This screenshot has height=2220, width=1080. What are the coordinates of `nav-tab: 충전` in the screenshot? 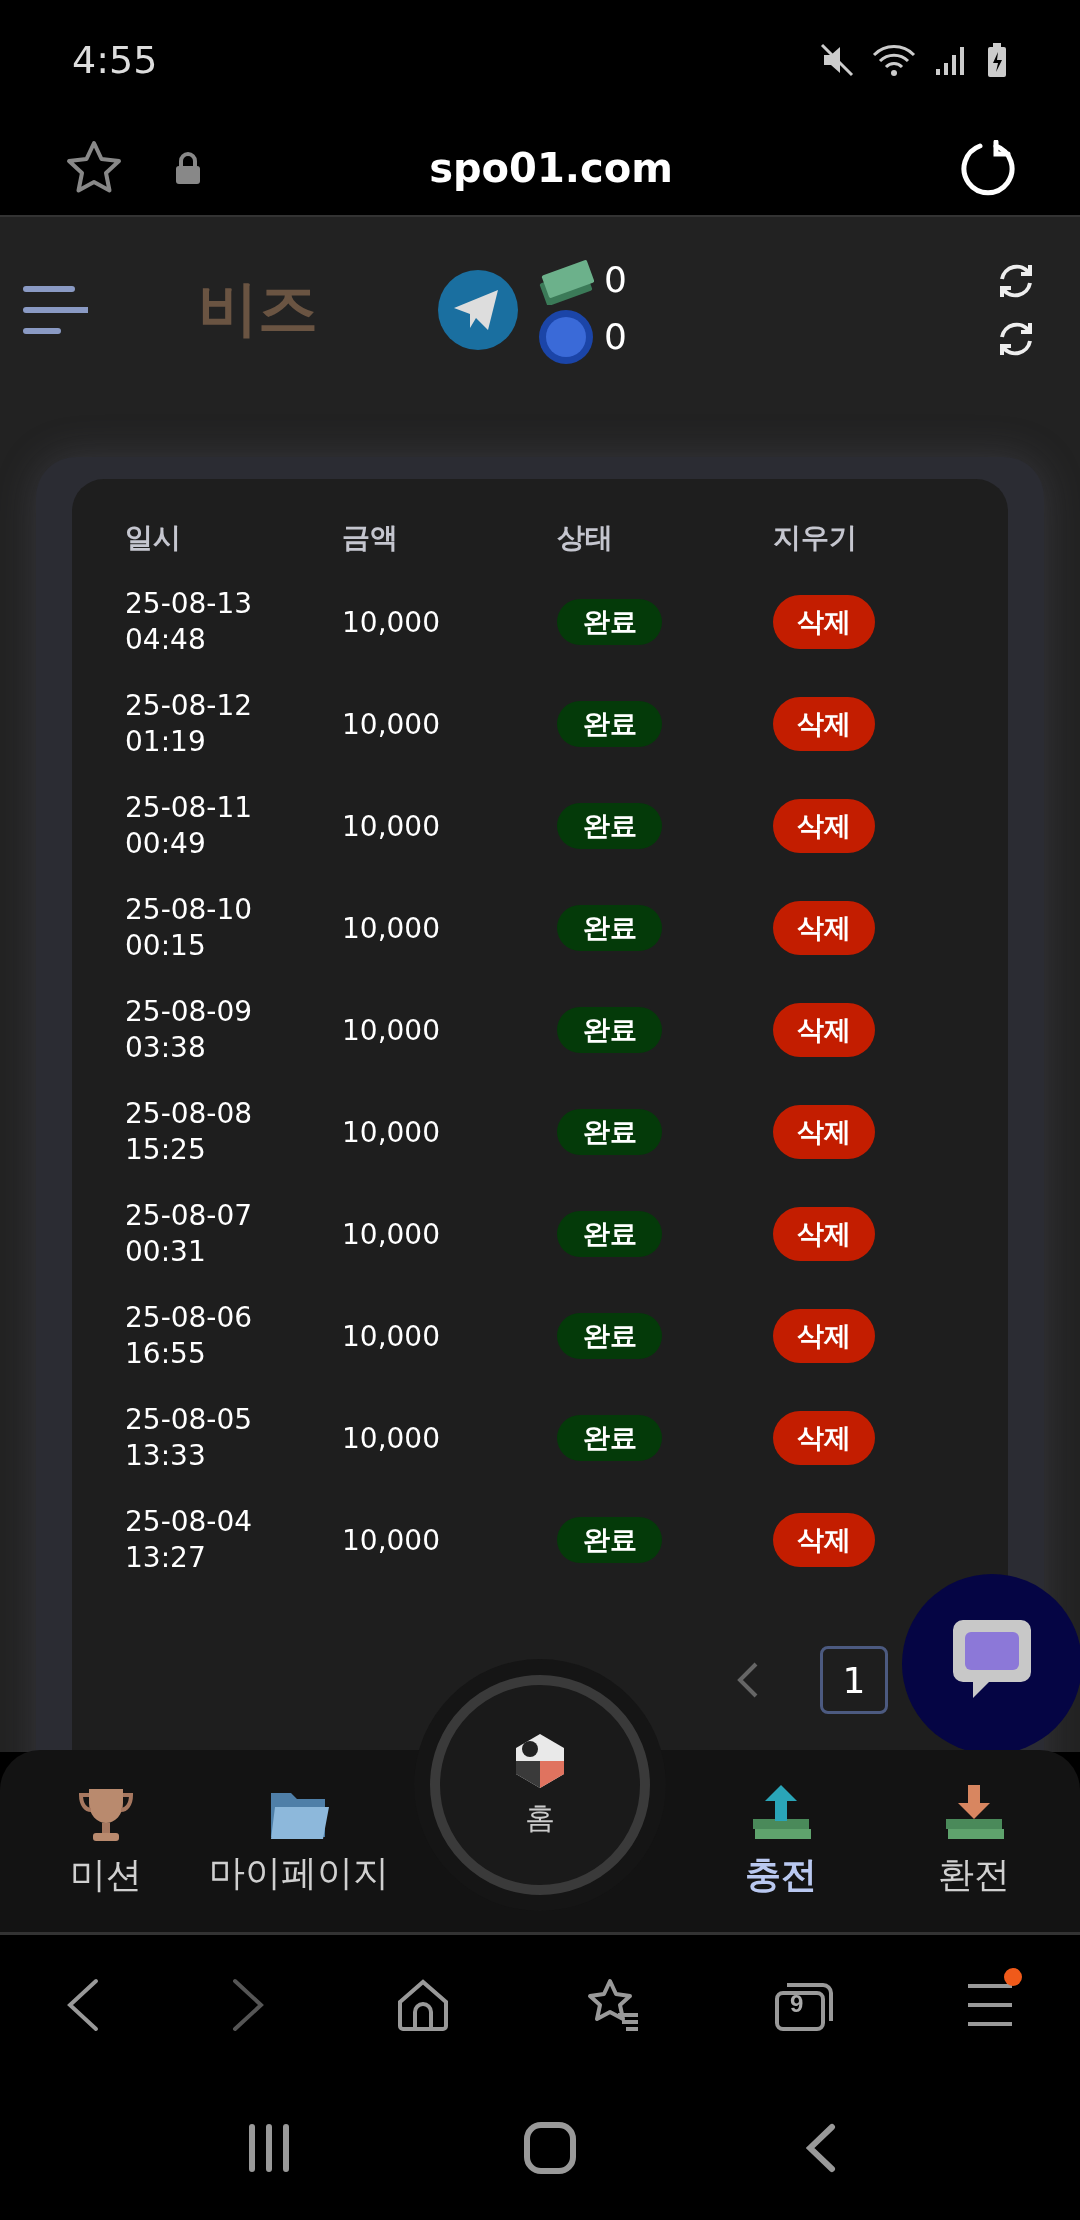 It's located at (781, 1841).